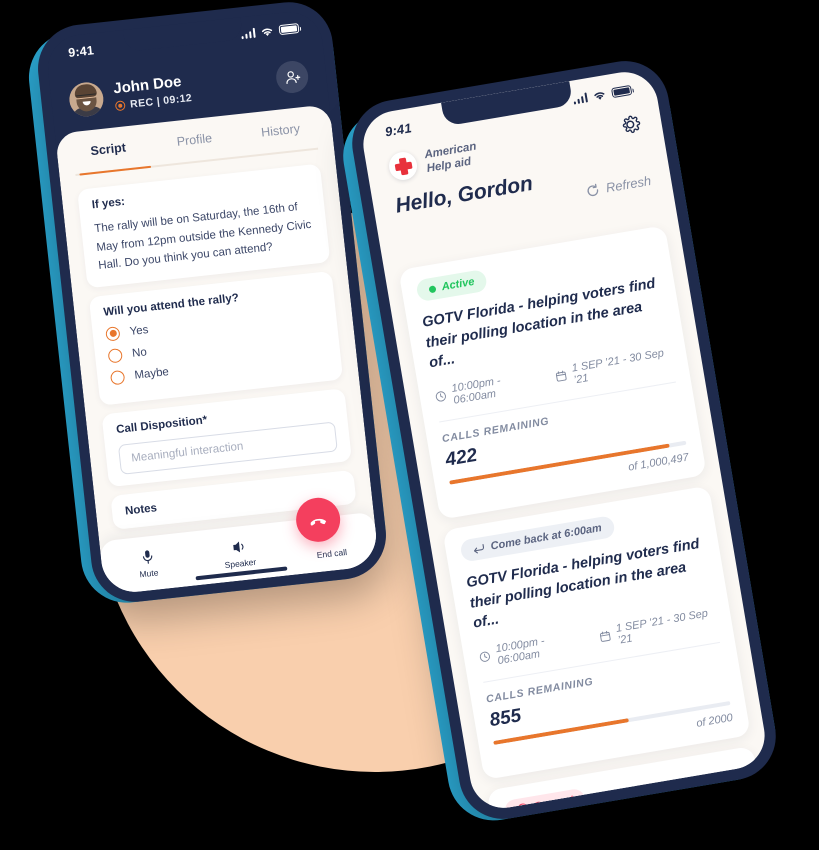 The width and height of the screenshot is (819, 850). I want to click on red-cross-icon, so click(403, 166).